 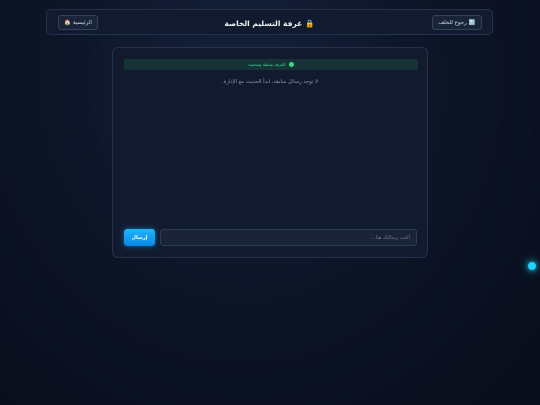 What do you see at coordinates (82, 22) in the screenshot?
I see `home-button-label: الرئيسية` at bounding box center [82, 22].